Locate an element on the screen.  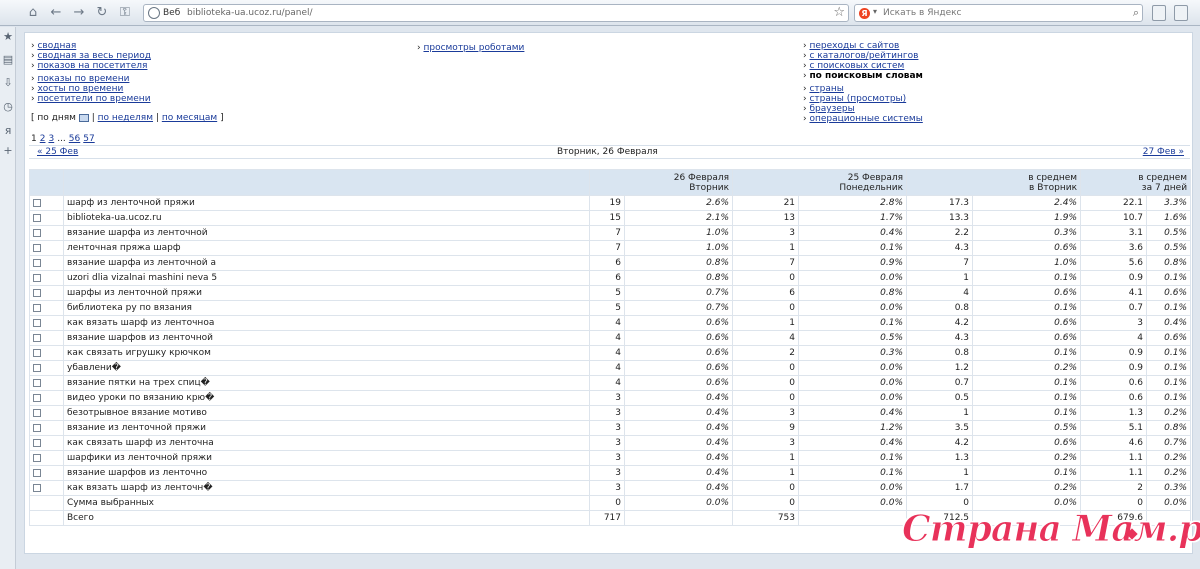
downloads-icon: ⇩ is located at coordinates (8, 83).